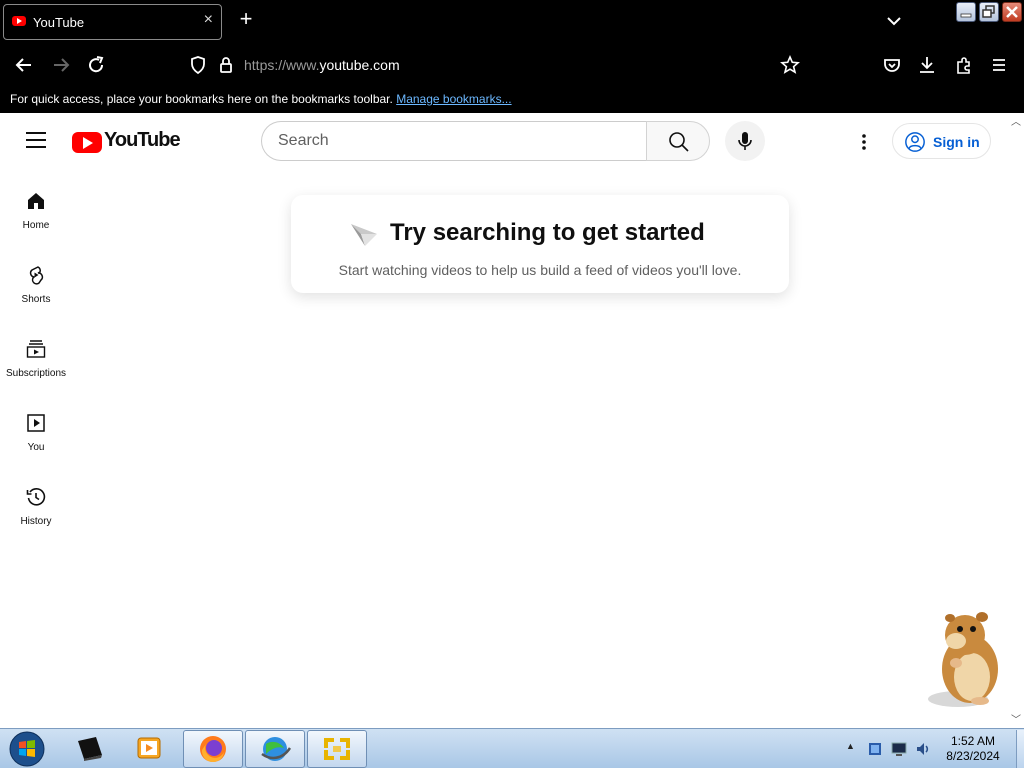 The image size is (1024, 768). What do you see at coordinates (282, 65) in the screenshot?
I see `url-prefix: https://www.` at bounding box center [282, 65].